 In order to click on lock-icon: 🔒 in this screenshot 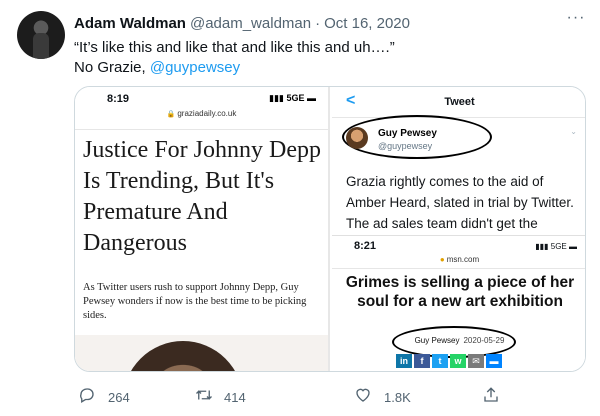, I will do `click(171, 114)`.